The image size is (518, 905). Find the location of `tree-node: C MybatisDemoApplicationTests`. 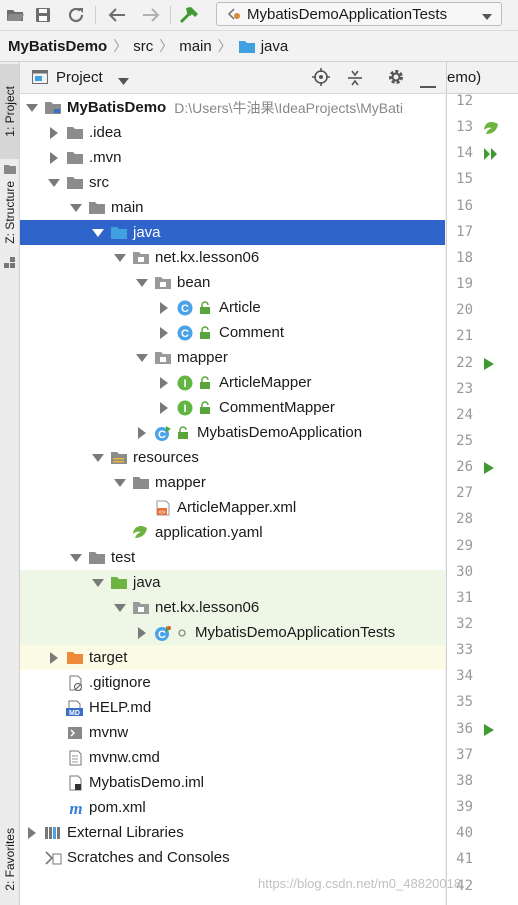

tree-node: C MybatisDemoApplicationTests is located at coordinates (232, 632).